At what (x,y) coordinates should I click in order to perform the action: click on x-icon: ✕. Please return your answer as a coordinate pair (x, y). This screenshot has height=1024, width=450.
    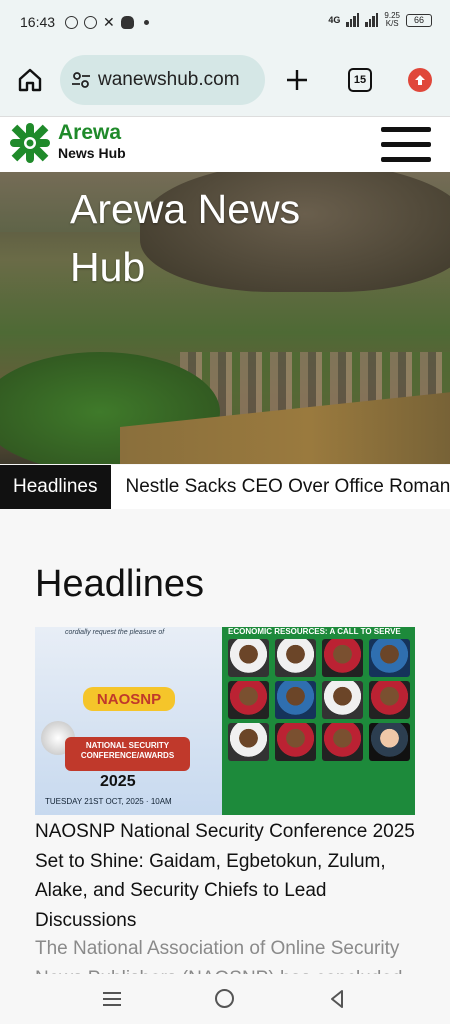
    Looking at the image, I should click on (109, 21).